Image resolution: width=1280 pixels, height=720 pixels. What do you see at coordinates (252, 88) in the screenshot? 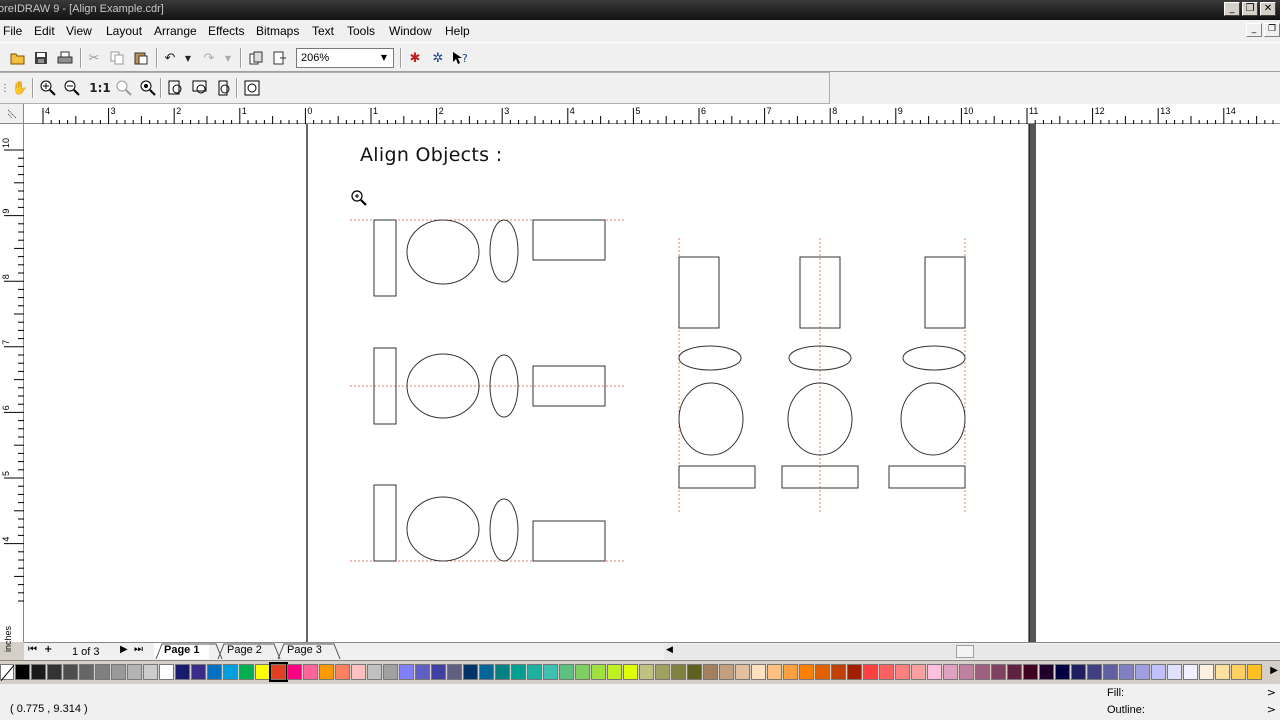
I see `zoom-previous-icon` at bounding box center [252, 88].